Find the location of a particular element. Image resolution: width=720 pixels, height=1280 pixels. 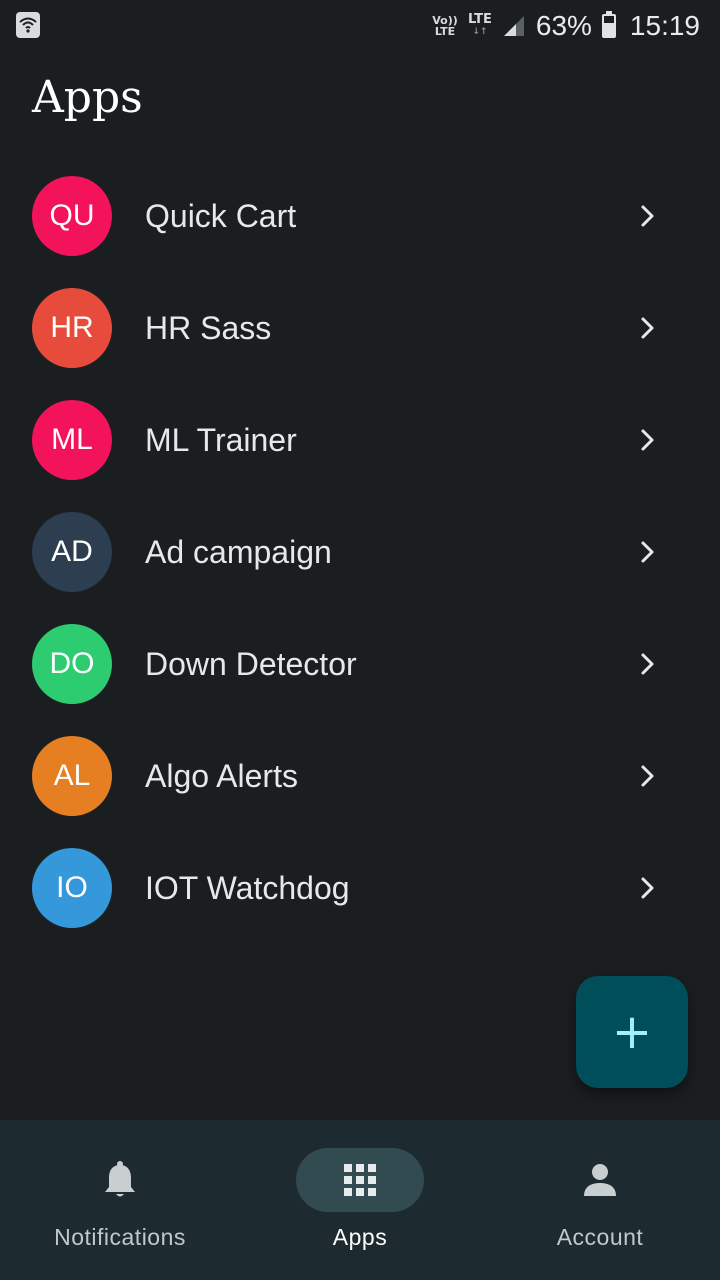

lte-indicator: LTE ↓↑ is located at coordinates (479, 24).